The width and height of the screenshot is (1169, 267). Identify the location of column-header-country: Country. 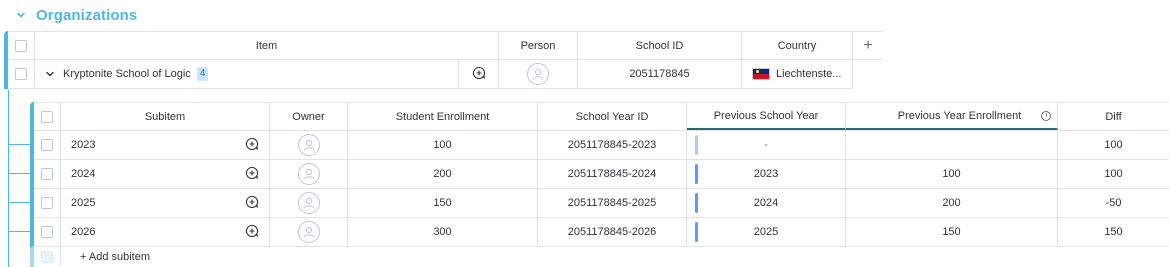
(797, 45).